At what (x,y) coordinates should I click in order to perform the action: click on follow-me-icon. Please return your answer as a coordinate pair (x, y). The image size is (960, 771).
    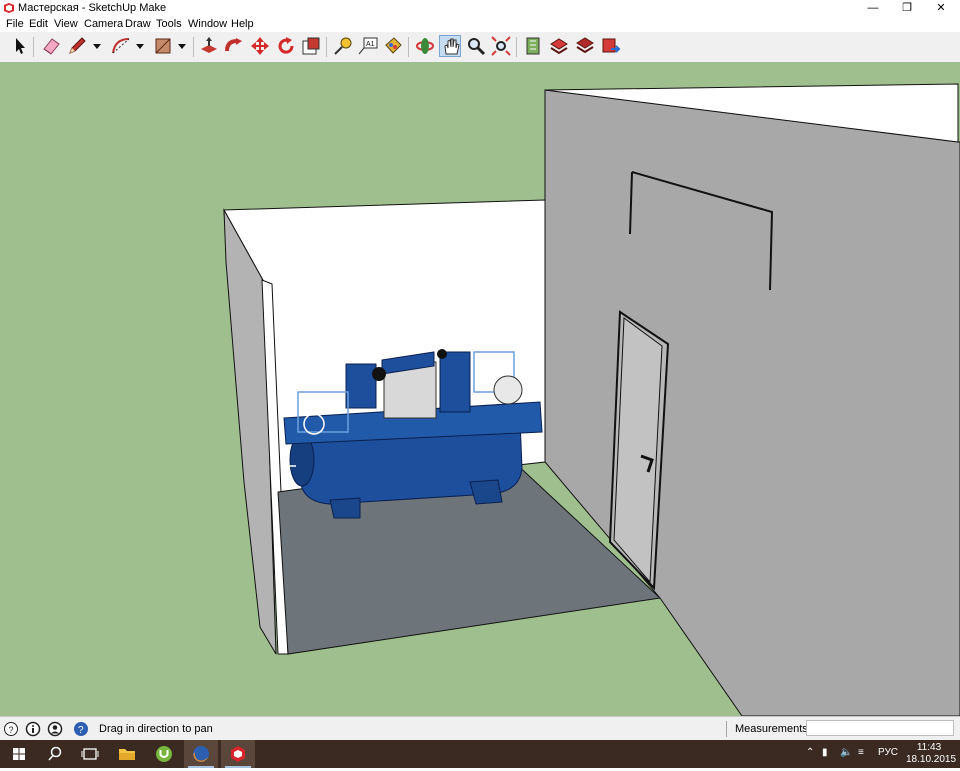
    Looking at the image, I should click on (234, 46).